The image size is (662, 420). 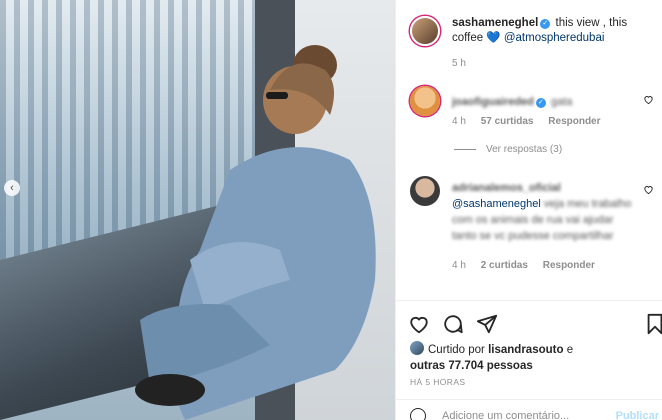 What do you see at coordinates (504, 265) in the screenshot?
I see `comment-likes: 2 curtidas` at bounding box center [504, 265].